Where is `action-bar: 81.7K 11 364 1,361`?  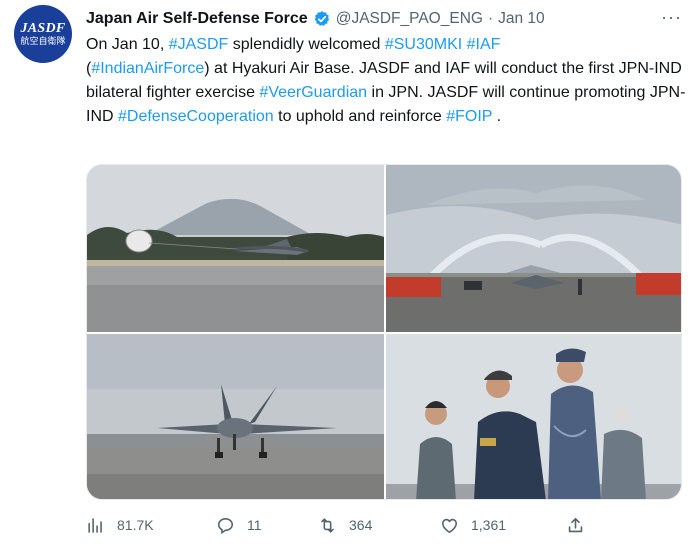
action-bar: 81.7K 11 364 1,361 is located at coordinates (356, 525).